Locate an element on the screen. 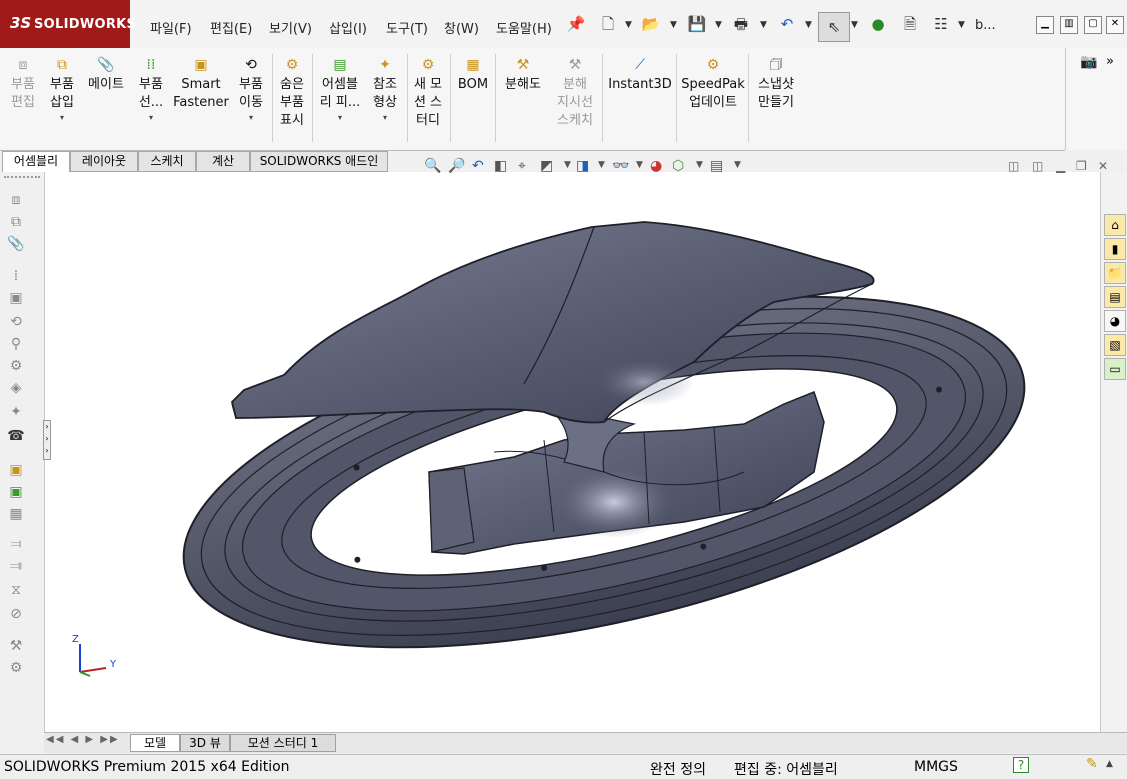 The image size is (1127, 779). hole-alignment-icon: ⊘ is located at coordinates (16, 614).